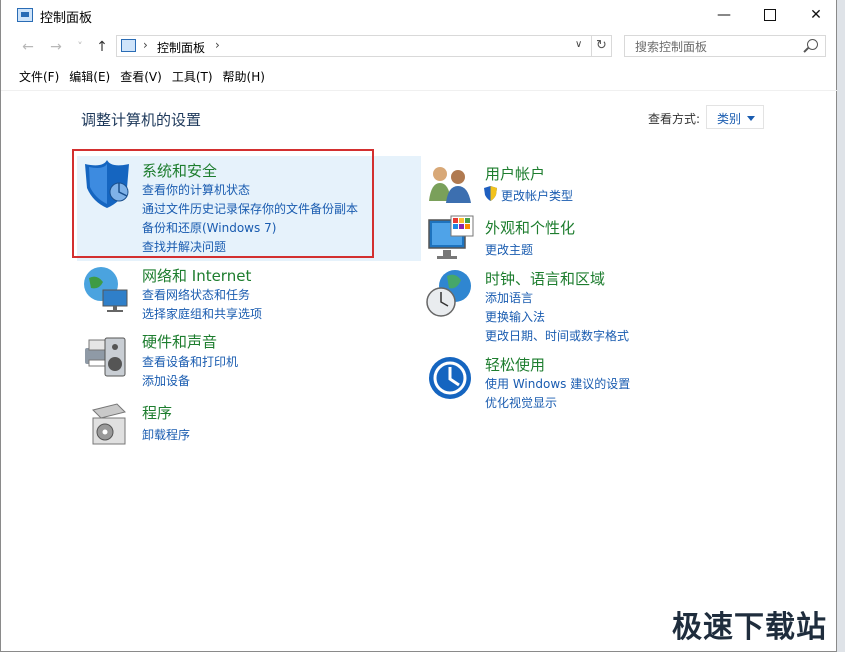  I want to click on clock-globe-icon, so click(448, 293).